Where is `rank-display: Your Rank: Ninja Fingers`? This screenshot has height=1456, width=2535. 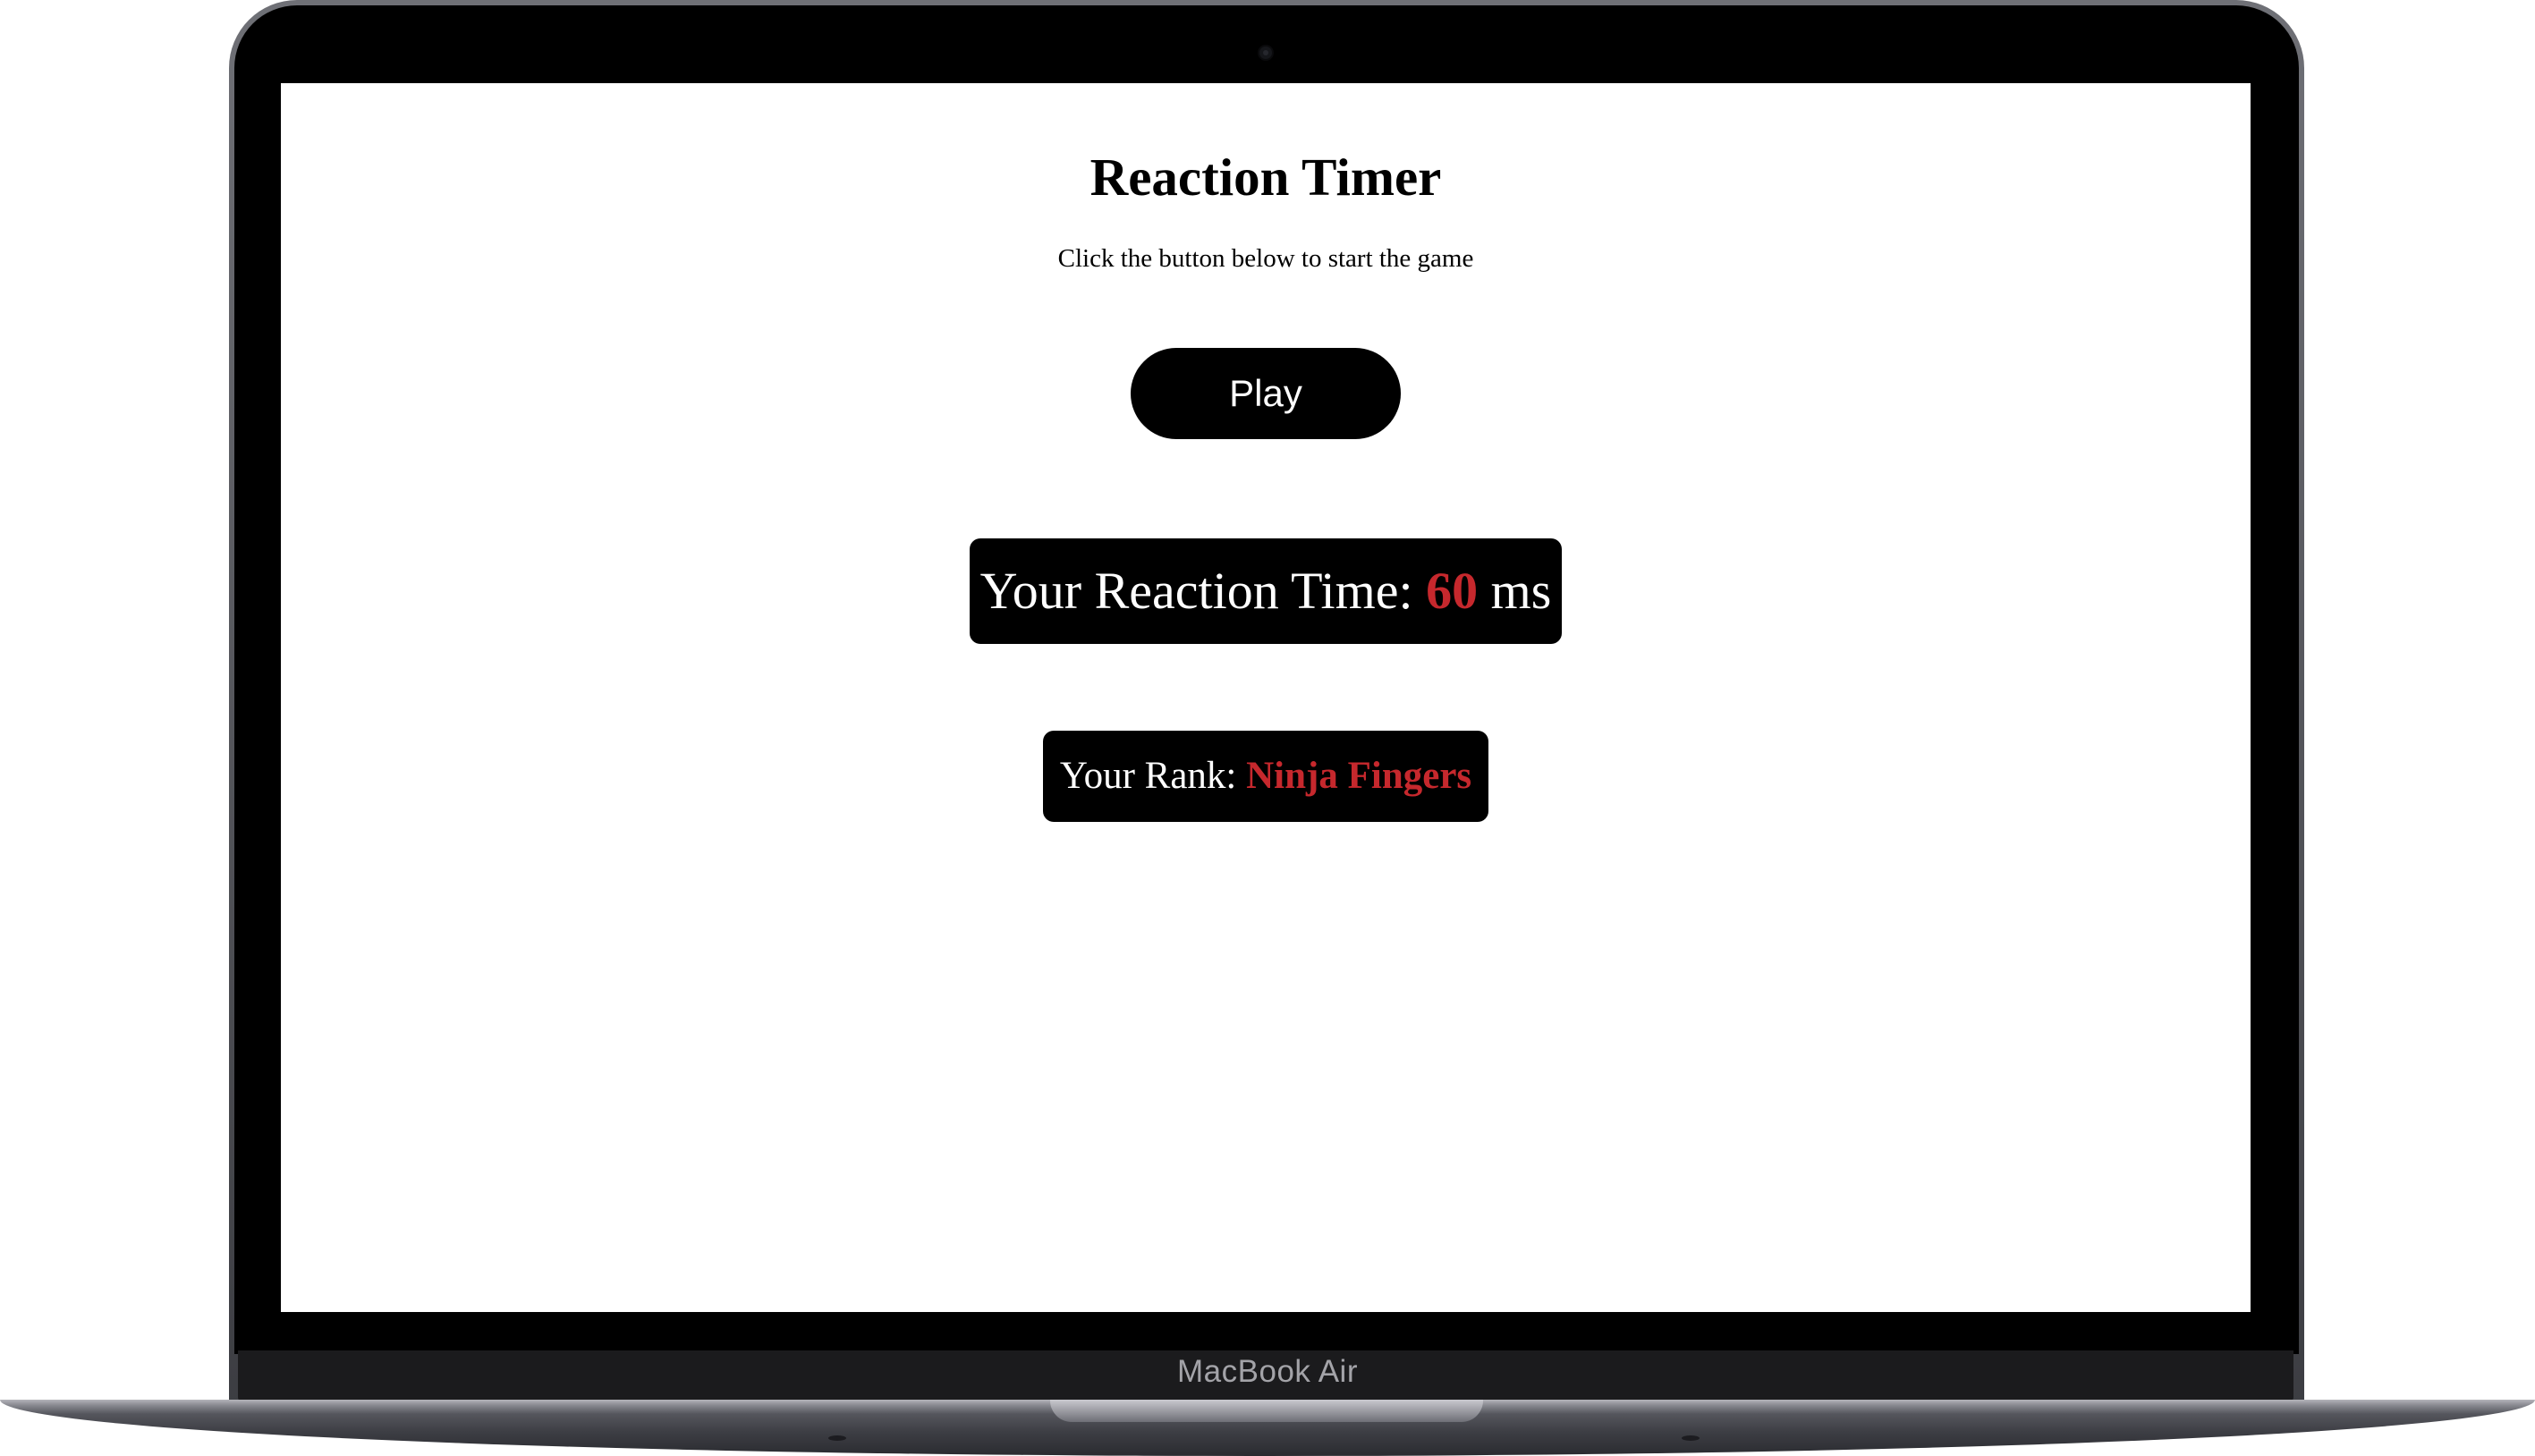 rank-display: Your Rank: Ninja Fingers is located at coordinates (1265, 776).